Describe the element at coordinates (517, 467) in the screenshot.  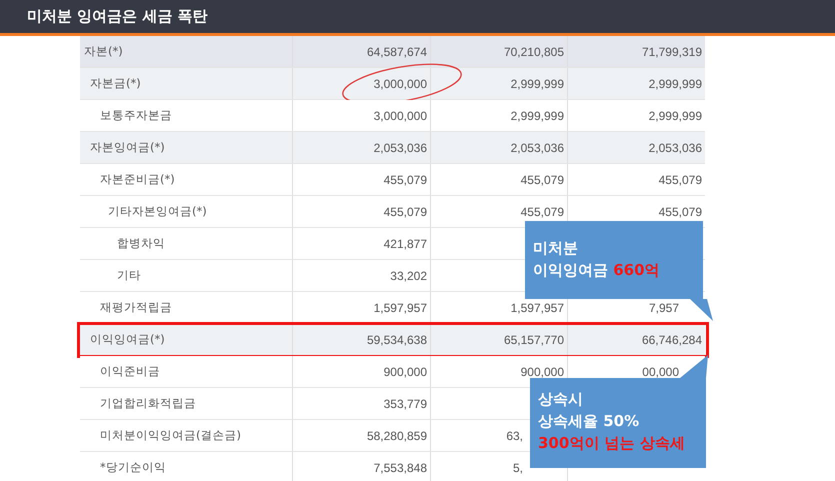
I see `table-cell: 5,` at that location.